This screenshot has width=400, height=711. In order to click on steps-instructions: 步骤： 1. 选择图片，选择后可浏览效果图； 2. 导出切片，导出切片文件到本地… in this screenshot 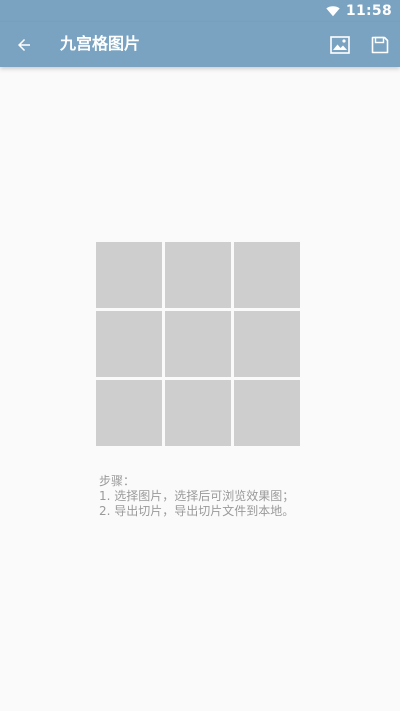, I will do `click(196, 496)`.